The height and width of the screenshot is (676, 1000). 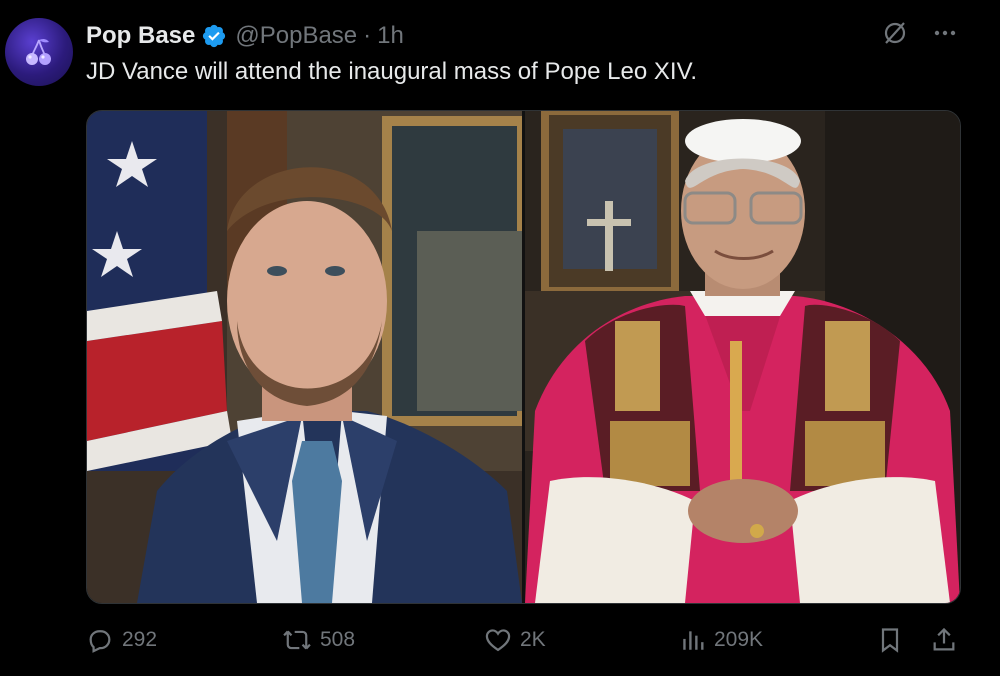 I want to click on reply-icon, so click(x=100, y=641).